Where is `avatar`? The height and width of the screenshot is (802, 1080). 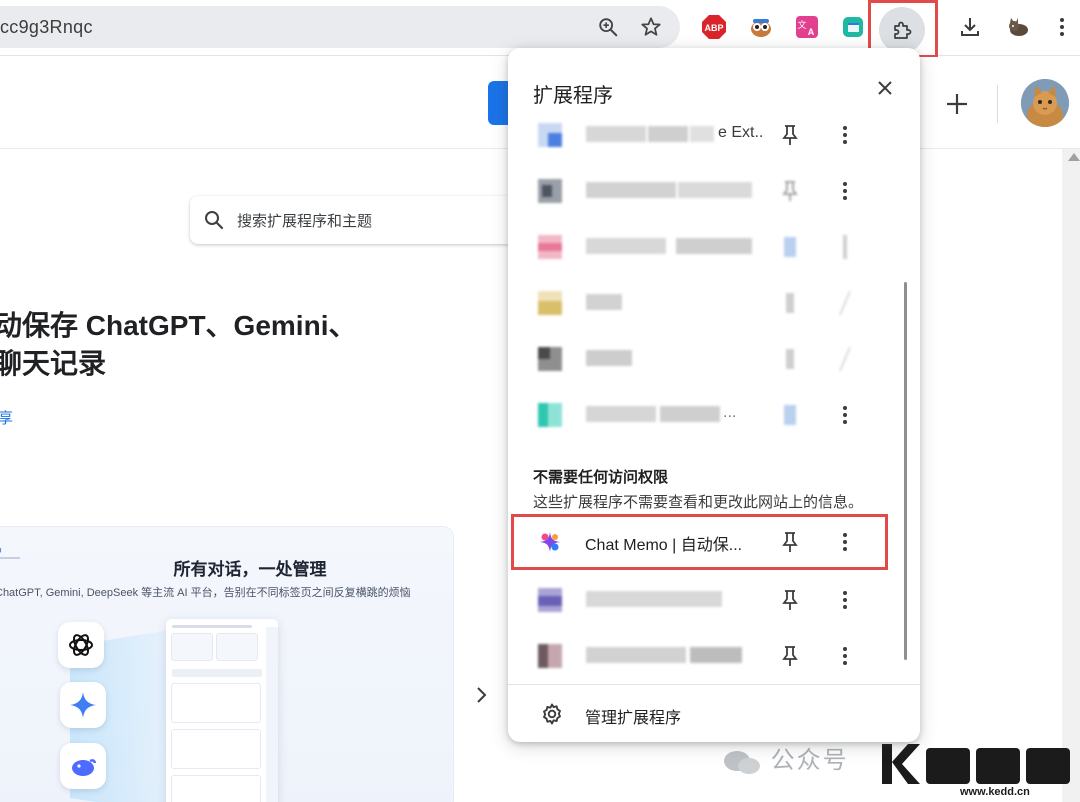
avatar is located at coordinates (1045, 103).